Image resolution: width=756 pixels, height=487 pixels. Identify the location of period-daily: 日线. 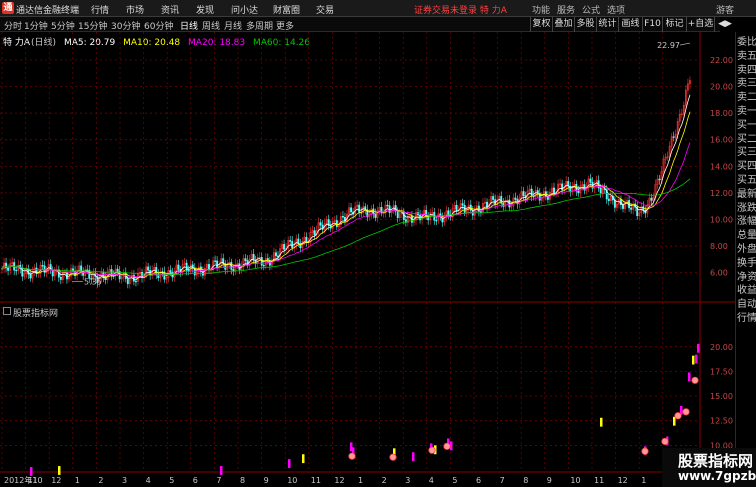
(189, 25).